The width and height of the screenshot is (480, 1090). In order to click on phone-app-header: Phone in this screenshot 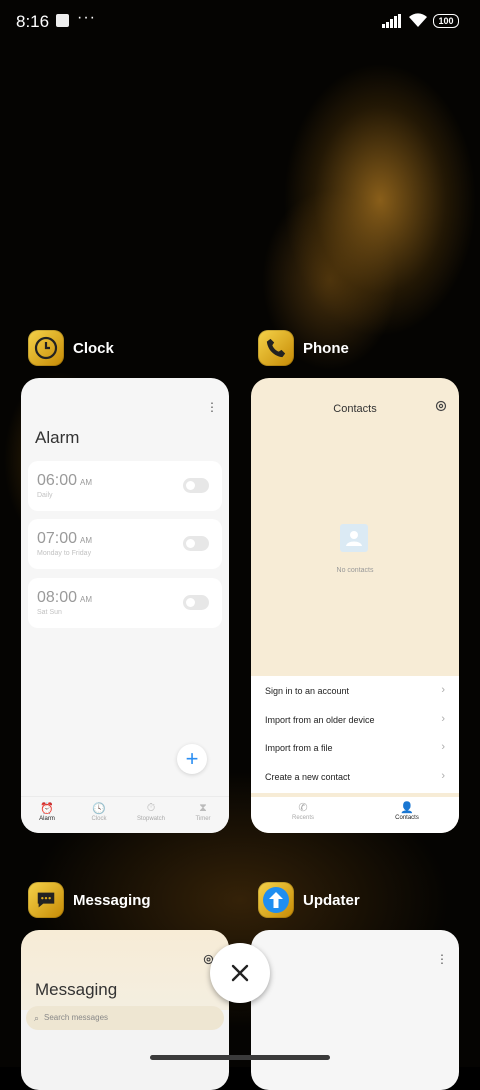, I will do `click(303, 348)`.